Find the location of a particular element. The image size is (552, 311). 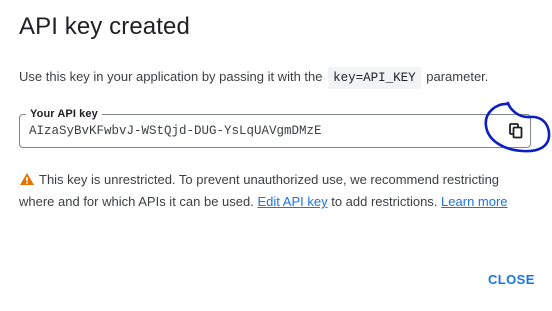

api-key-field-label: Your API key is located at coordinates (64, 114).